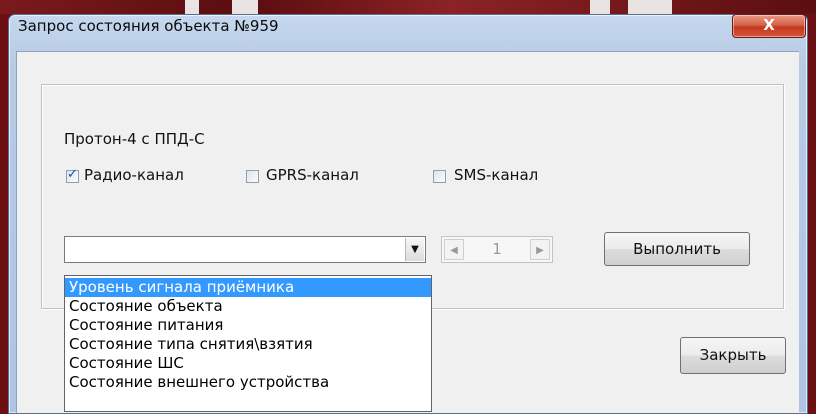  What do you see at coordinates (248, 306) in the screenshot?
I see `dropdown-option: Состояние объекта` at bounding box center [248, 306].